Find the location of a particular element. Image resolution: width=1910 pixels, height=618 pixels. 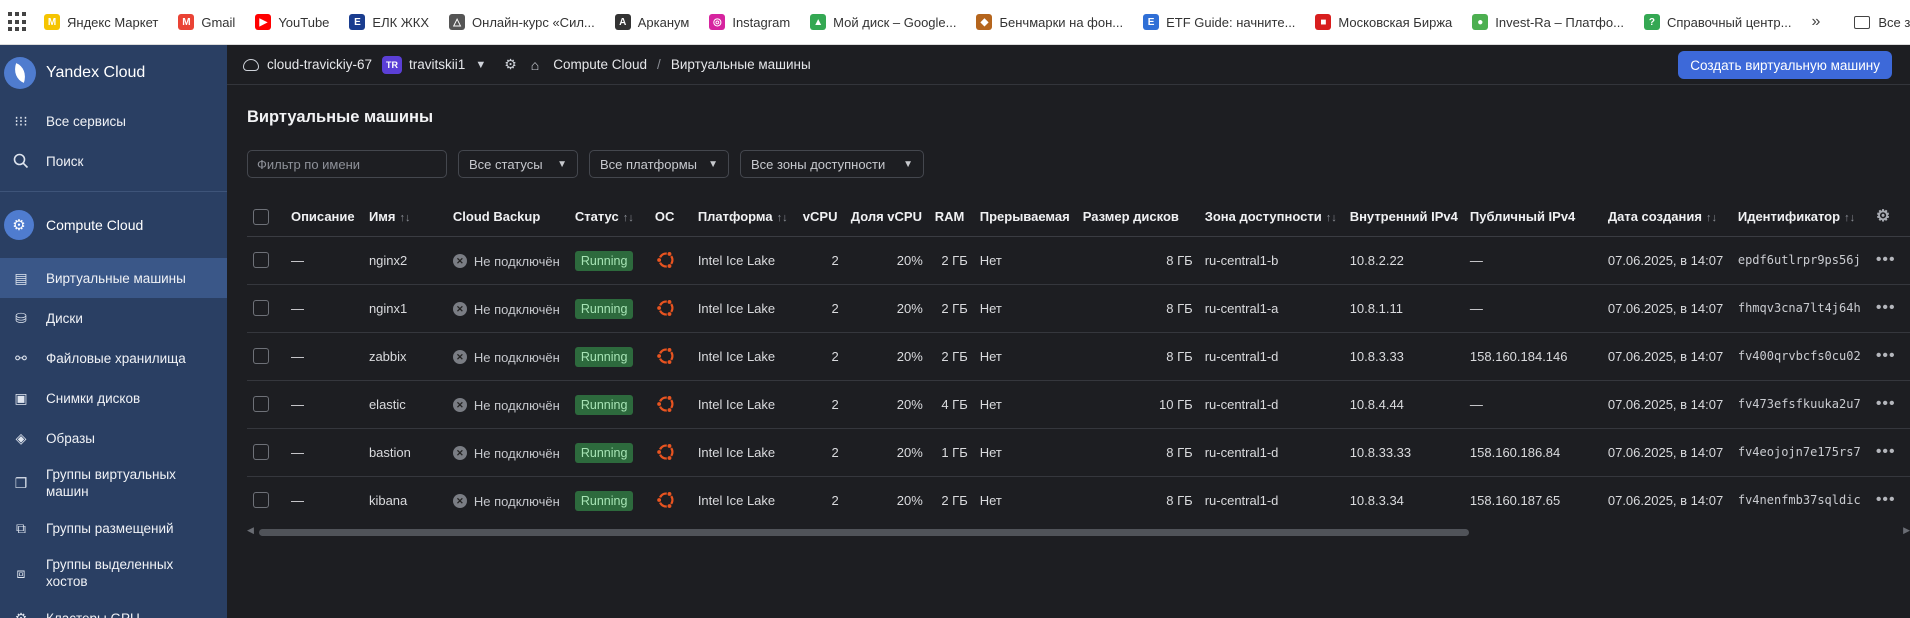

name-filter-input: Фильтр по имени is located at coordinates (347, 164).